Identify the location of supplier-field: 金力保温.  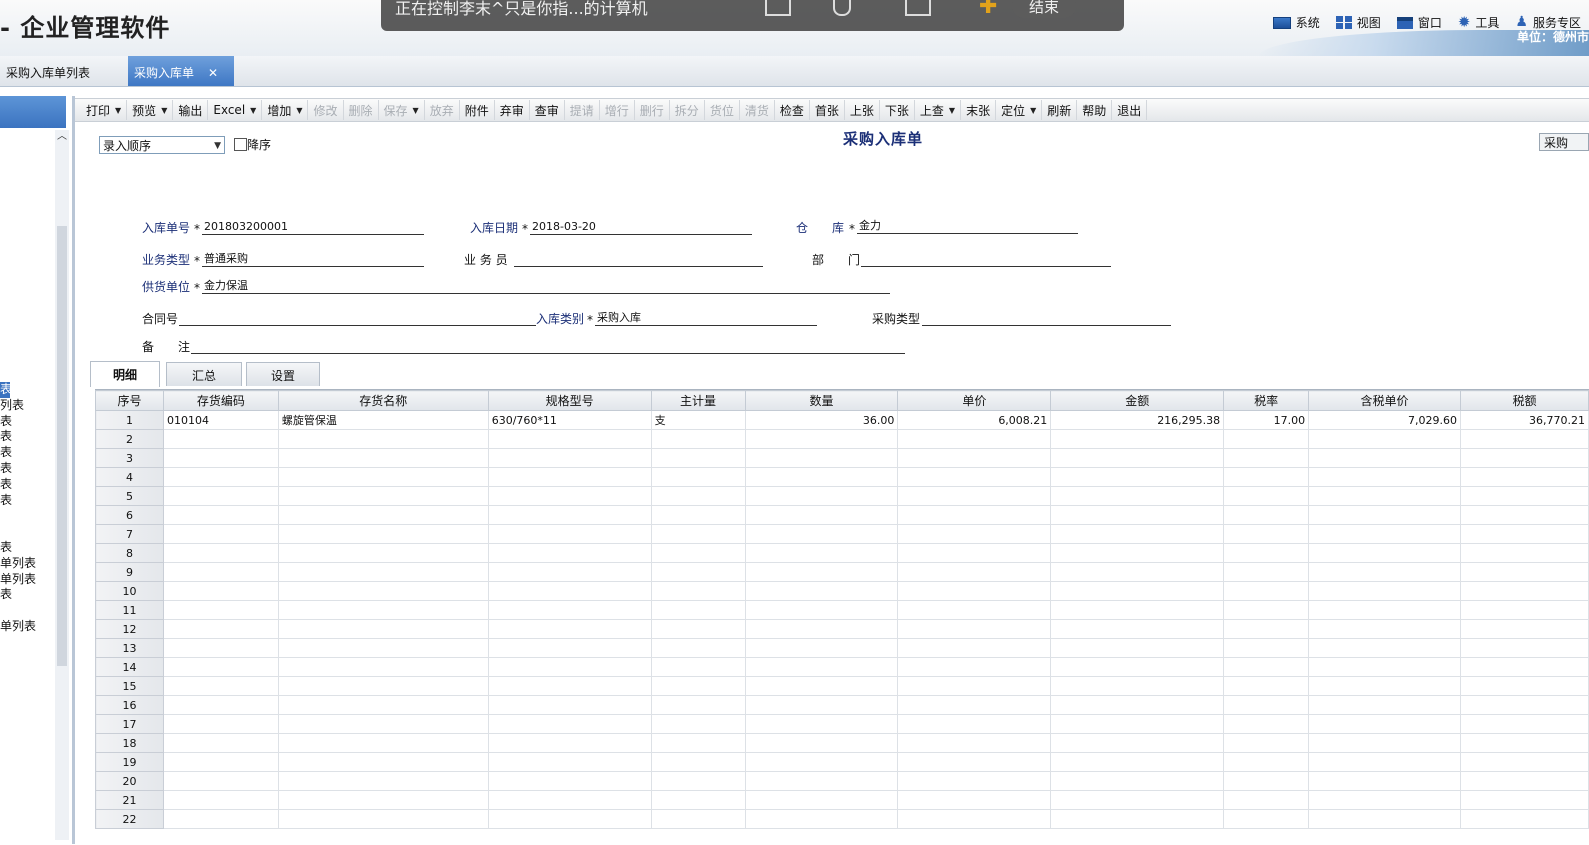
(546, 286).